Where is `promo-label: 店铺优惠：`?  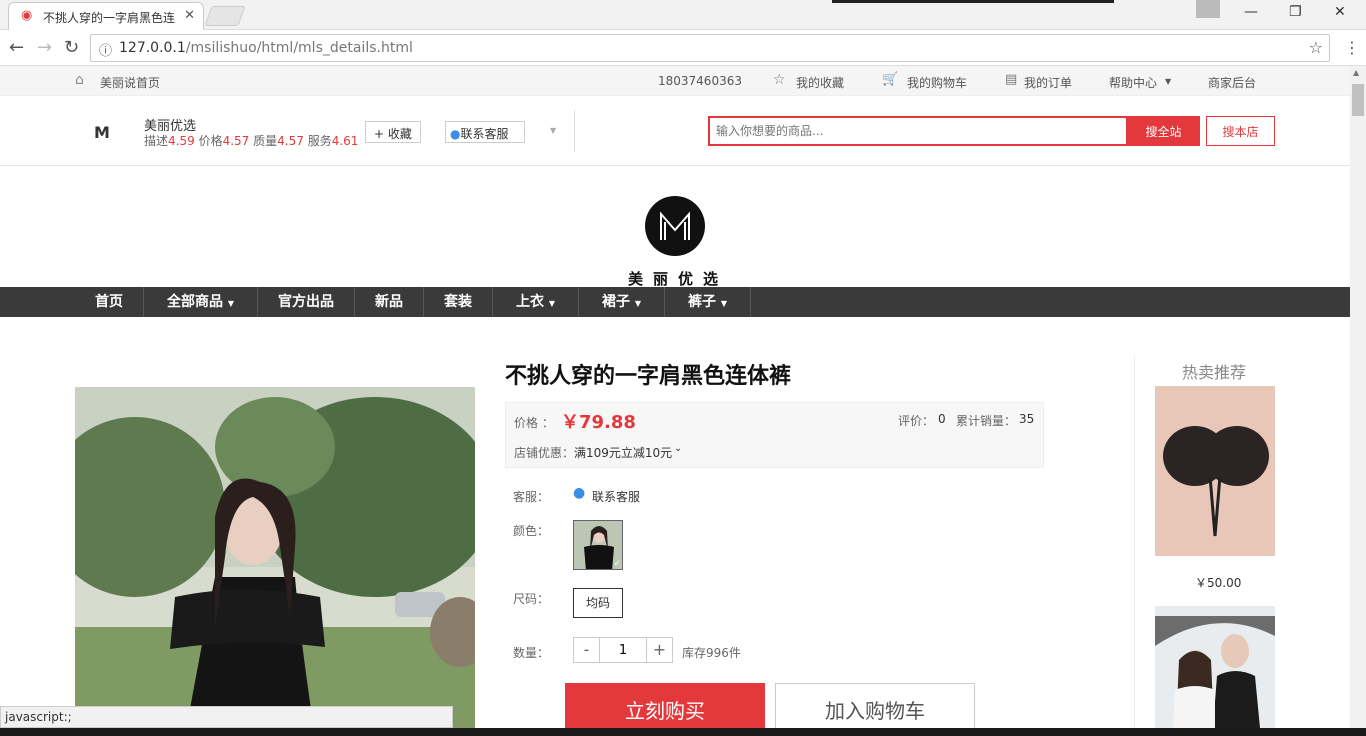 promo-label: 店铺优惠： is located at coordinates (544, 453).